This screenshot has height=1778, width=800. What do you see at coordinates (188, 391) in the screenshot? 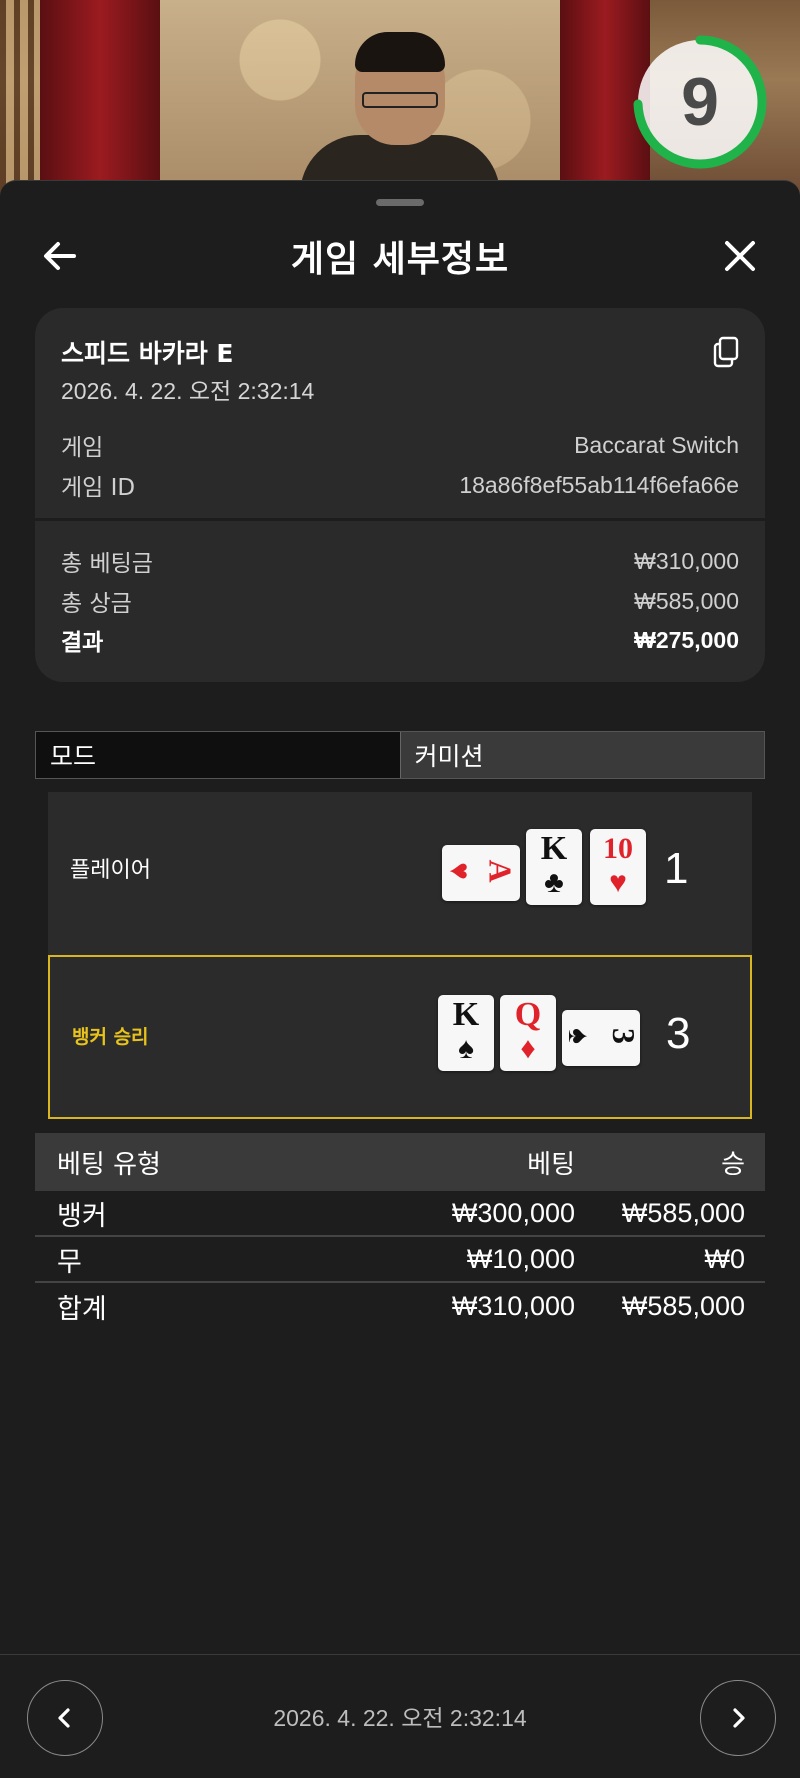
I see `game-datetime: 2026. 4. 22. 오전 2:32:14` at bounding box center [188, 391].